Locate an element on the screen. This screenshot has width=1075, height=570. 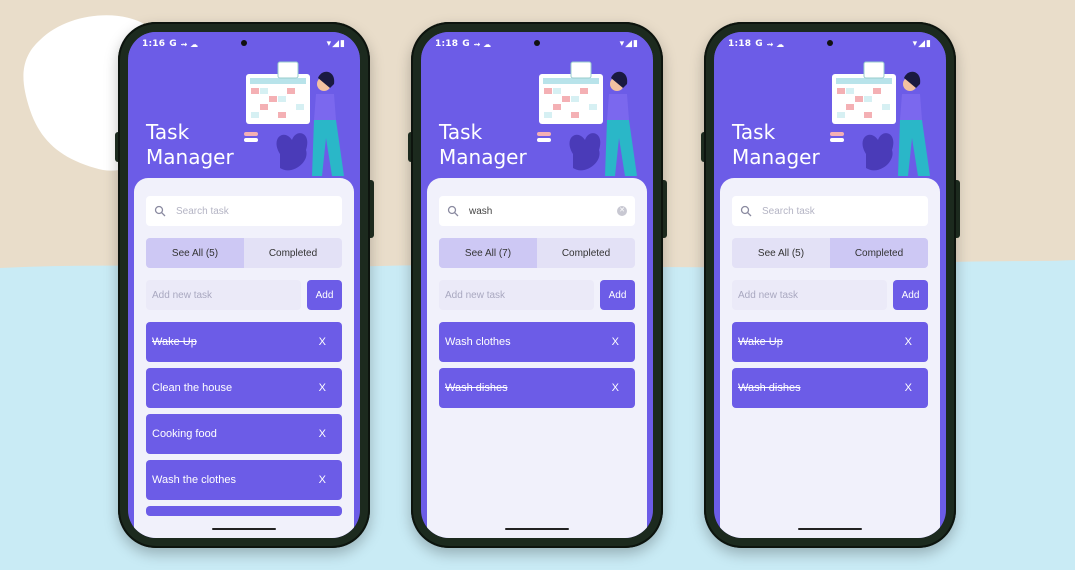
task-list: Wake Up X Wash dishes X is located at coordinates (830, 368).